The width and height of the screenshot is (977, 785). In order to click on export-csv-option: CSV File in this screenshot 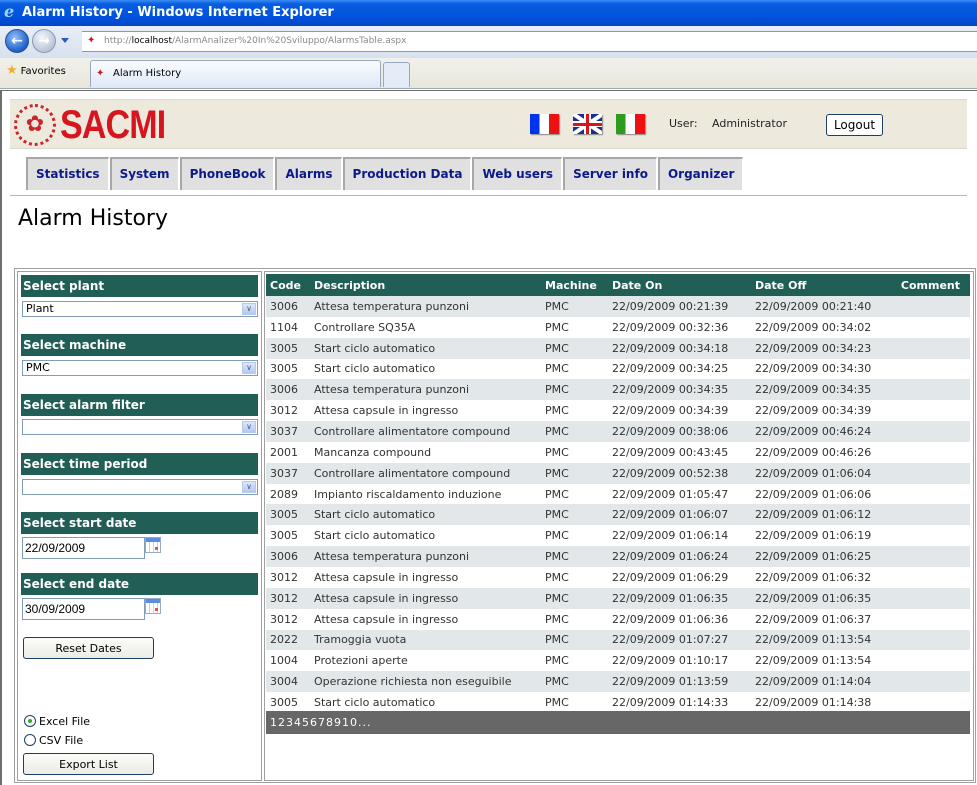, I will do `click(53, 741)`.